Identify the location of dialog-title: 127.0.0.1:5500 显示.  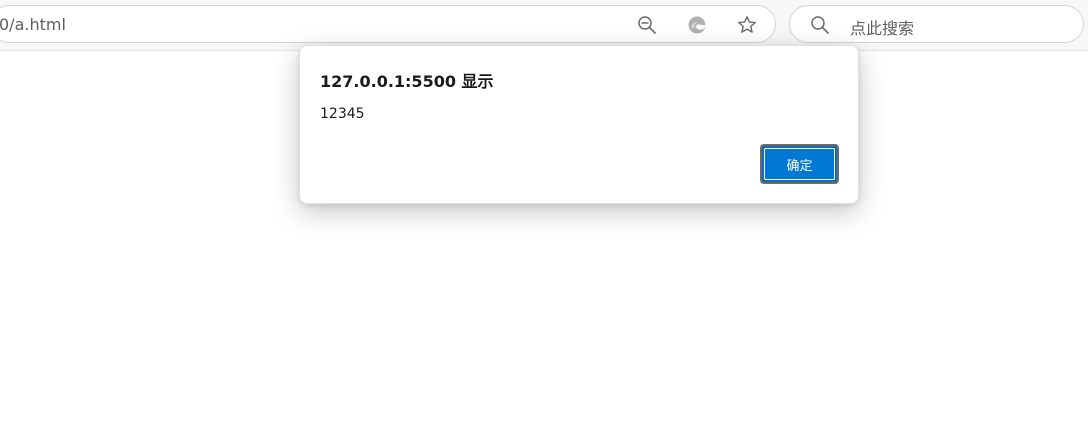
(407, 81).